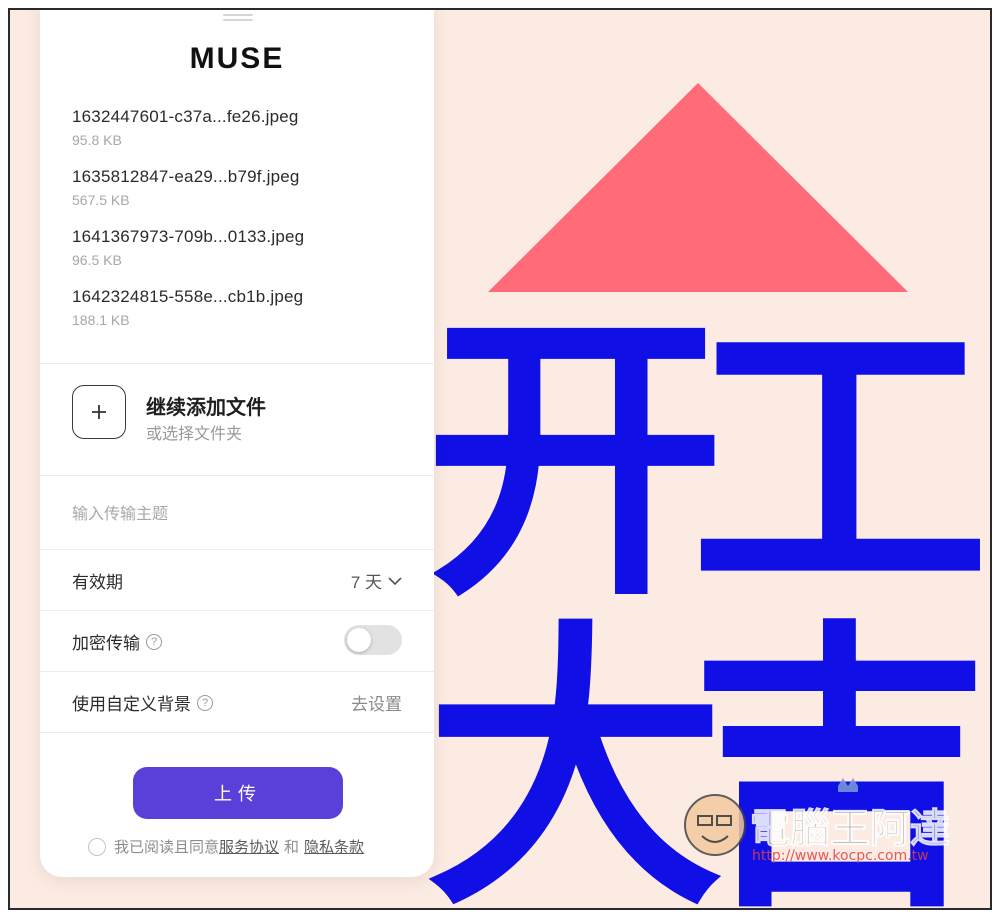  I want to click on brand-title: MUSE, so click(237, 58).